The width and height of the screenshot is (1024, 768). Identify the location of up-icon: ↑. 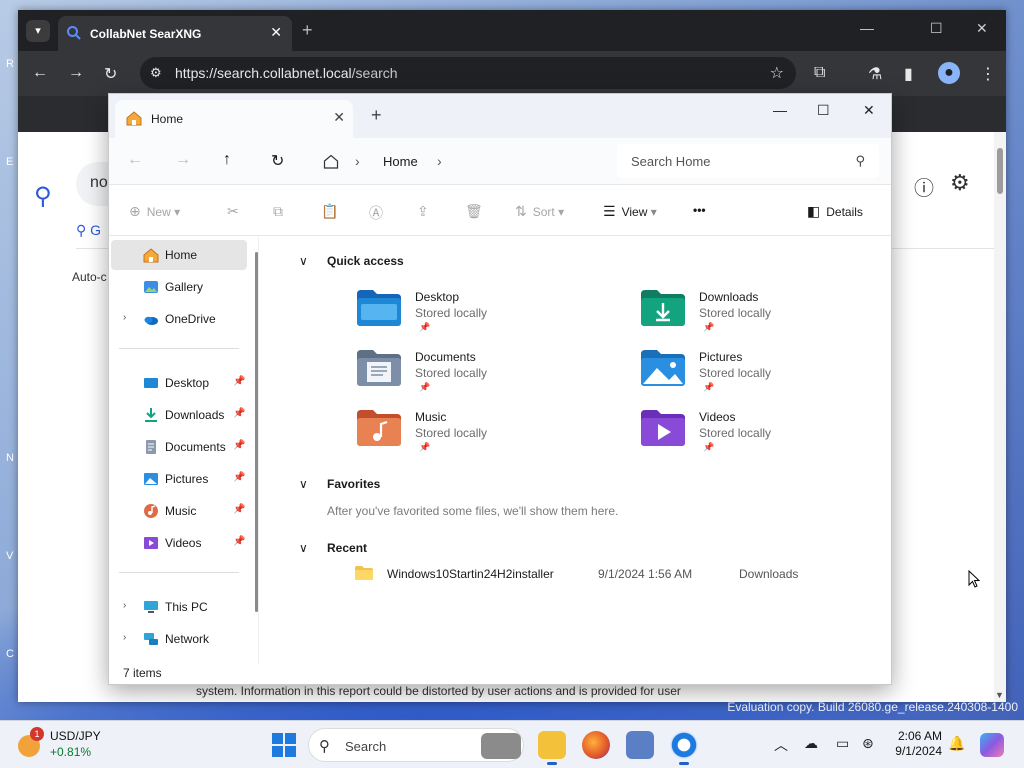
(227, 160).